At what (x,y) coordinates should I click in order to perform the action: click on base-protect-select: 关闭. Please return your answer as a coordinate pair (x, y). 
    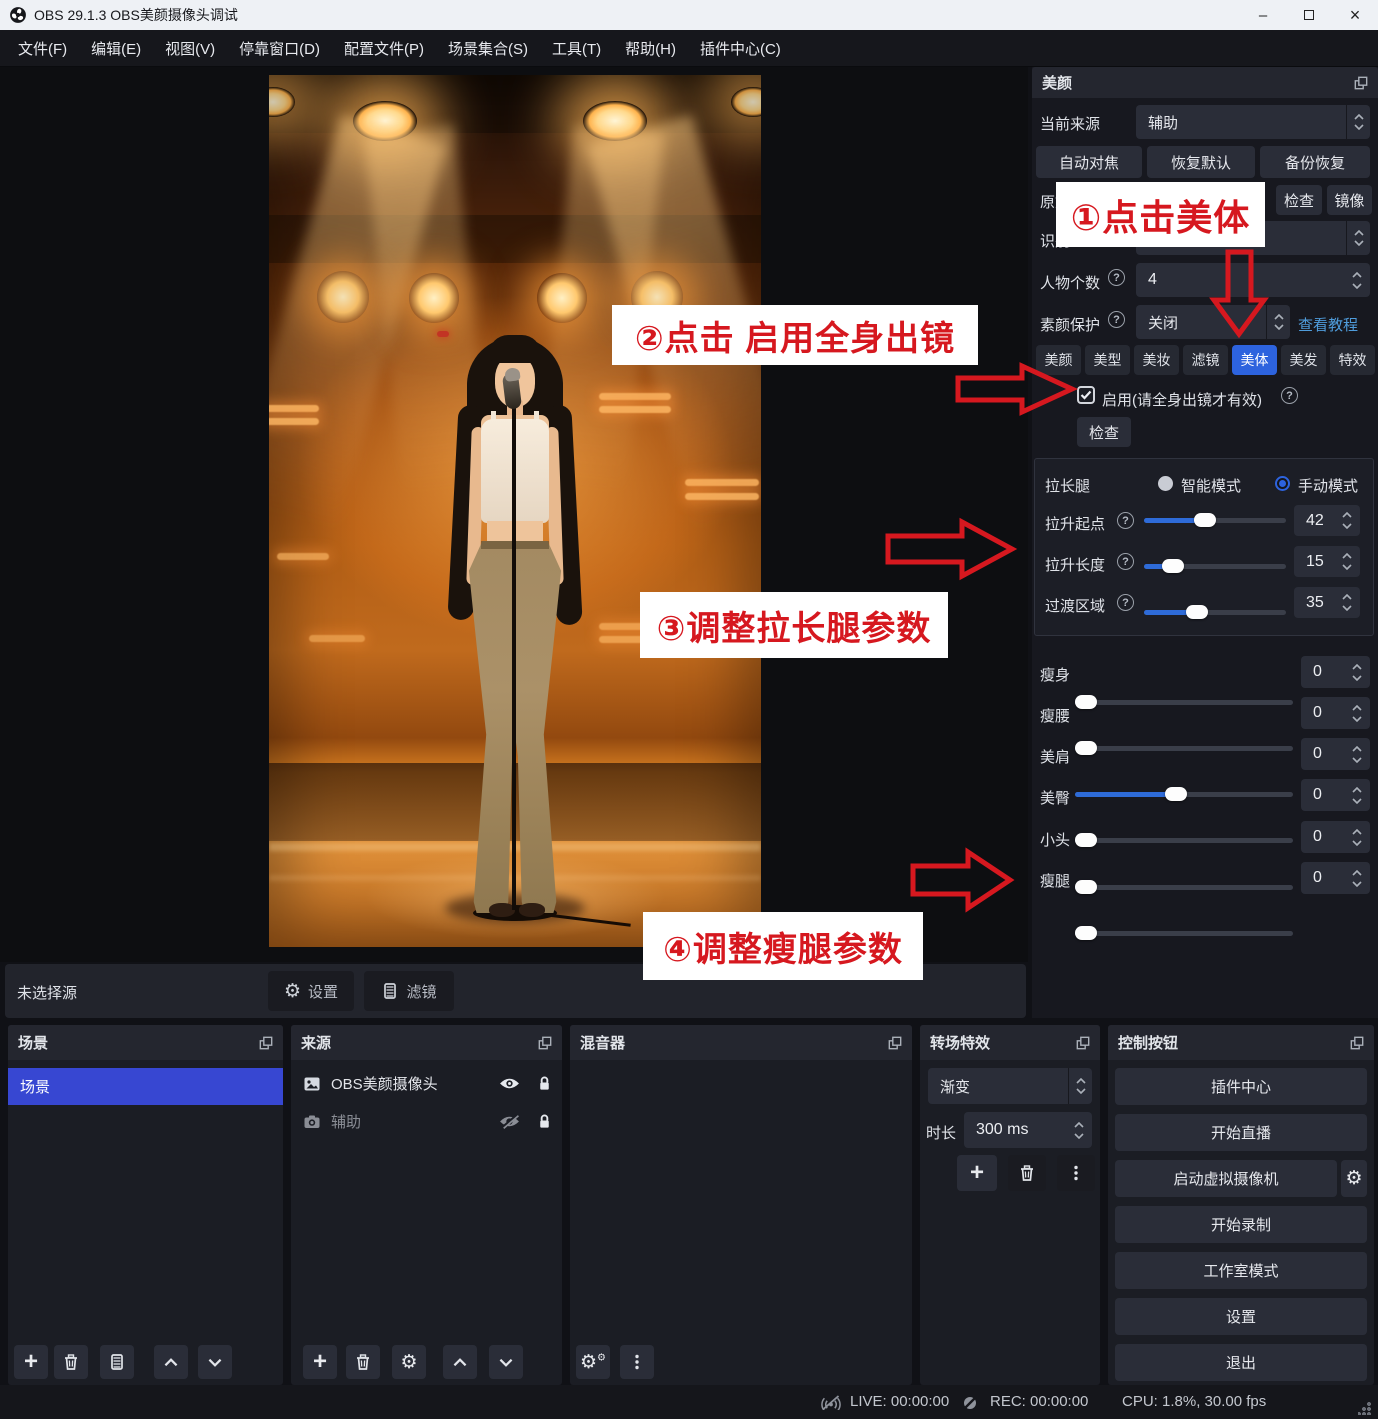
    Looking at the image, I should click on (1213, 322).